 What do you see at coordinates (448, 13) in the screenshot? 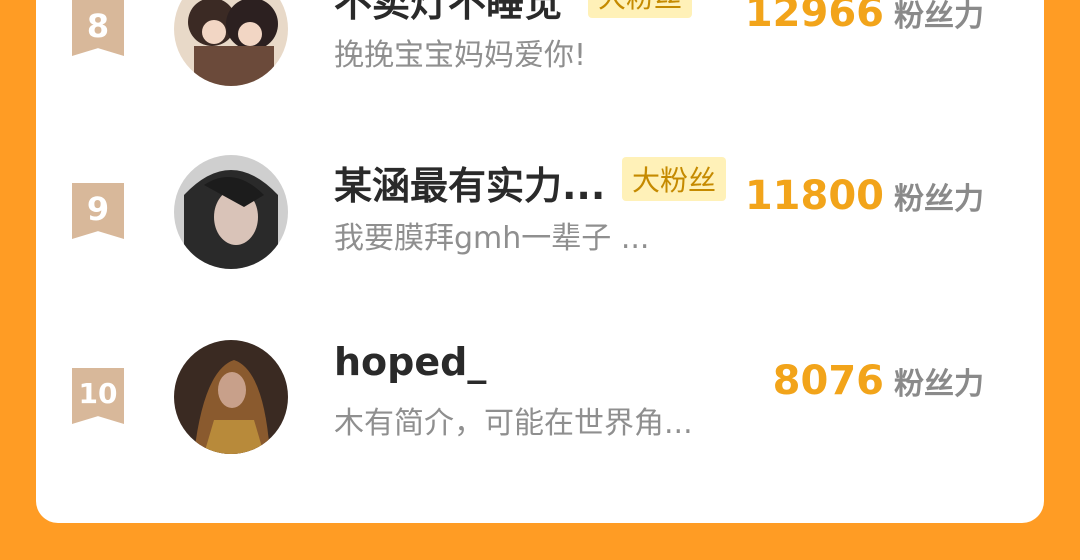
I see `user-name: 不卖灯不睡觉` at bounding box center [448, 13].